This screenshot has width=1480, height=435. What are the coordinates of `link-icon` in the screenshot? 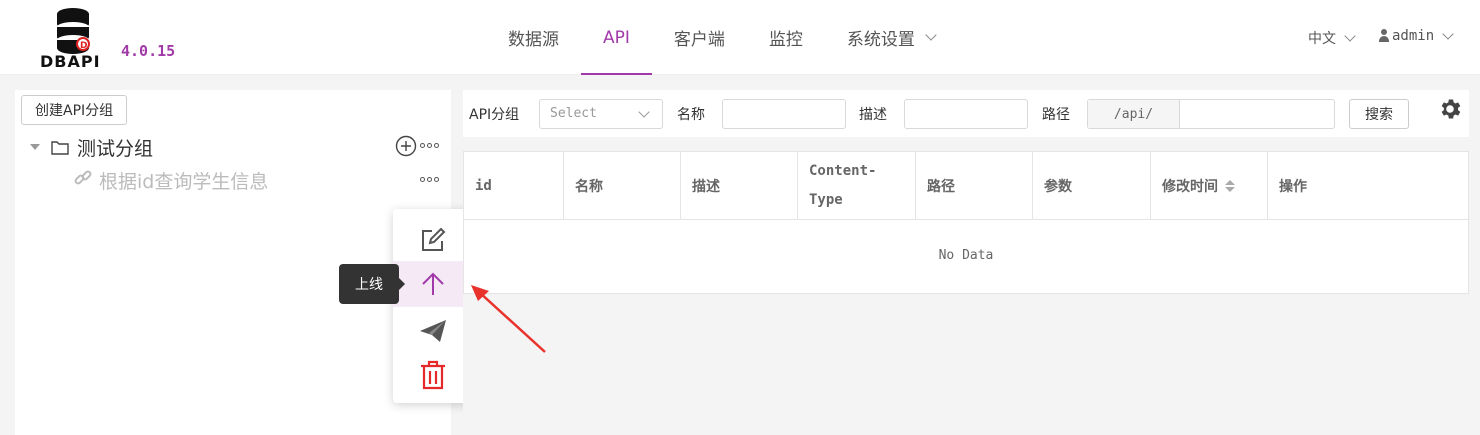 It's located at (83, 180).